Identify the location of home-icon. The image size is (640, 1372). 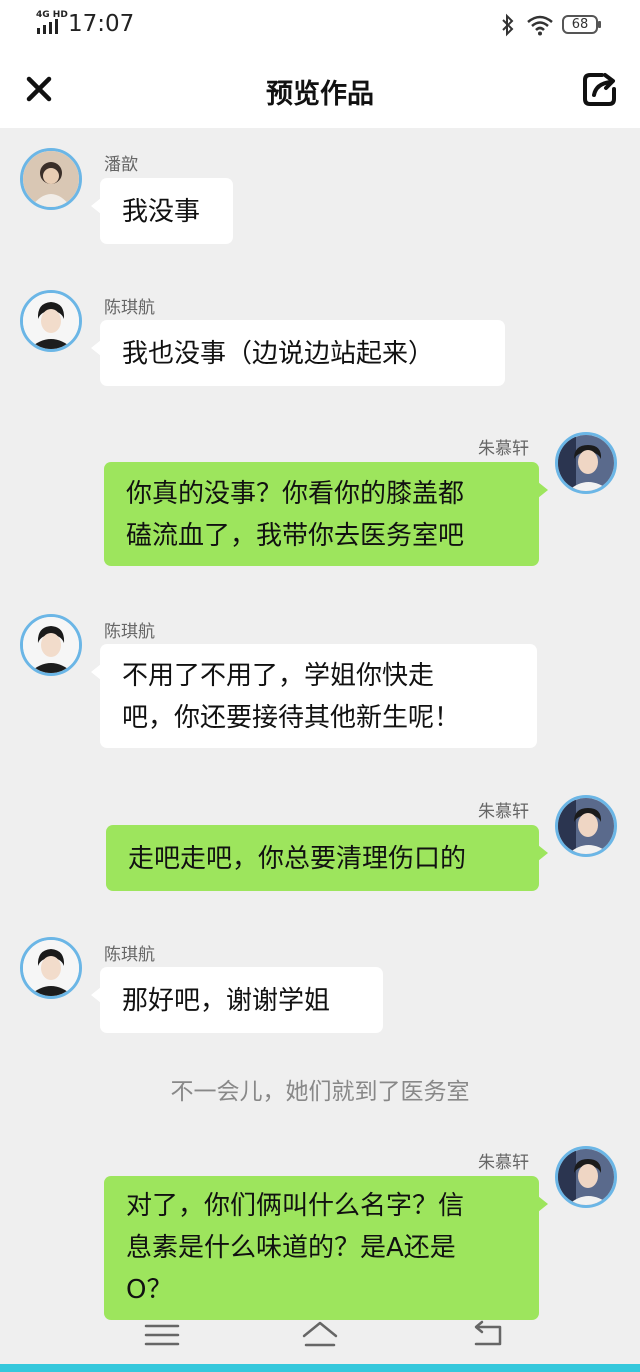
(320, 1335).